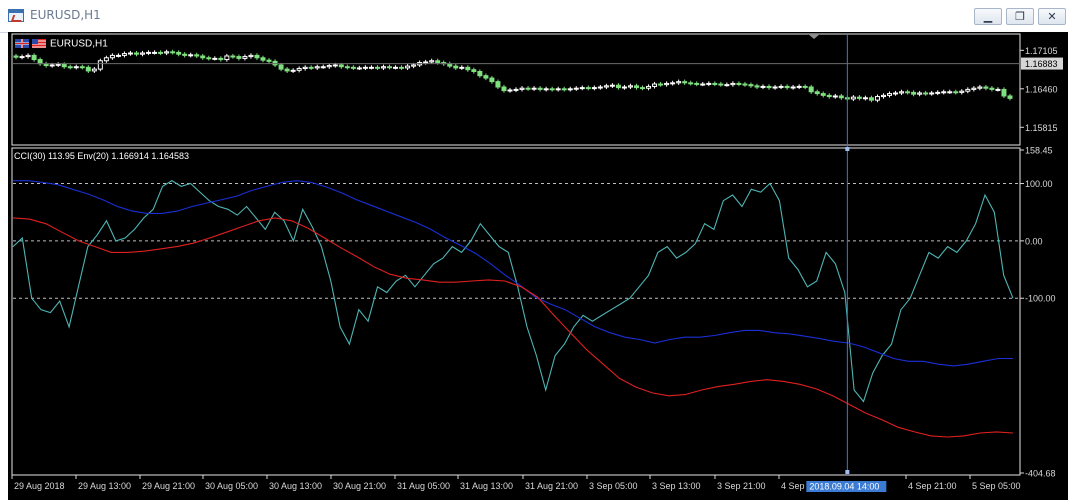 This screenshot has width=1068, height=500. What do you see at coordinates (551, 486) in the screenshot?
I see `time-tick-label: 31 Aug 21:00` at bounding box center [551, 486].